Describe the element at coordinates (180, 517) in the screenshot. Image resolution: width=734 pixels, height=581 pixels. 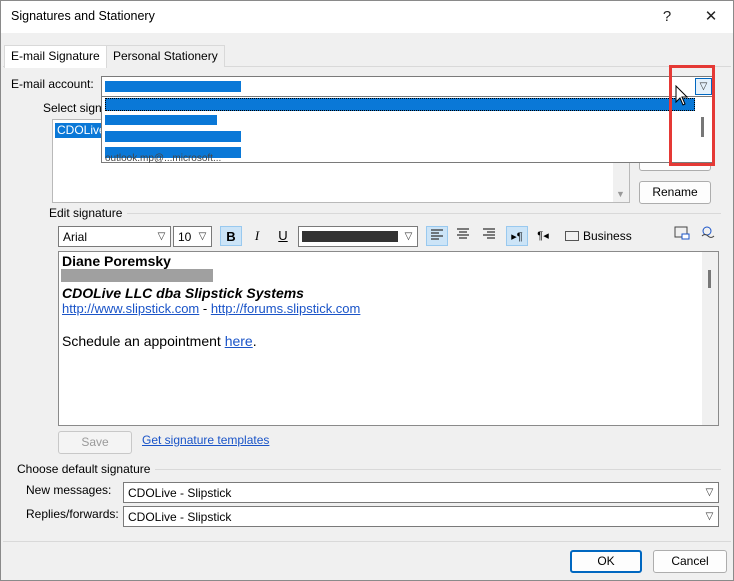
I see `replies-forwards-value: CDOLive - Slipstick` at that location.